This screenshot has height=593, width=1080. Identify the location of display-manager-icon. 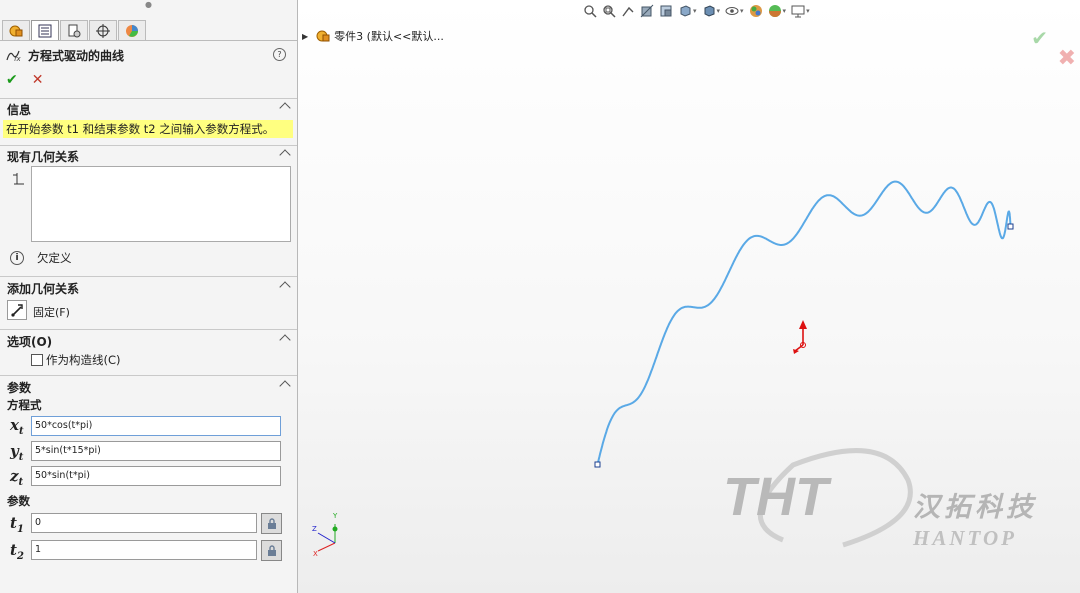
(132, 30).